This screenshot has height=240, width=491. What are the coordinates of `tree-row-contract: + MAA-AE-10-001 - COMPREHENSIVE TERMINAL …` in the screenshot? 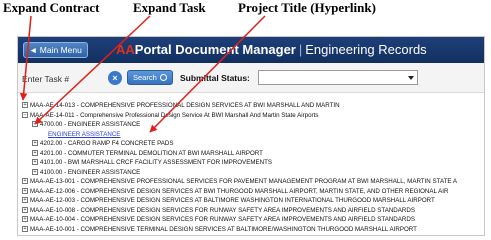 It's located at (252, 230).